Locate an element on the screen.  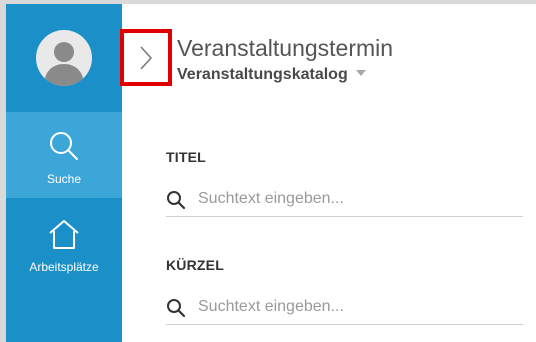
sidebar-item-arbeitsplaetze: Arbeitsplätze is located at coordinates (64, 243).